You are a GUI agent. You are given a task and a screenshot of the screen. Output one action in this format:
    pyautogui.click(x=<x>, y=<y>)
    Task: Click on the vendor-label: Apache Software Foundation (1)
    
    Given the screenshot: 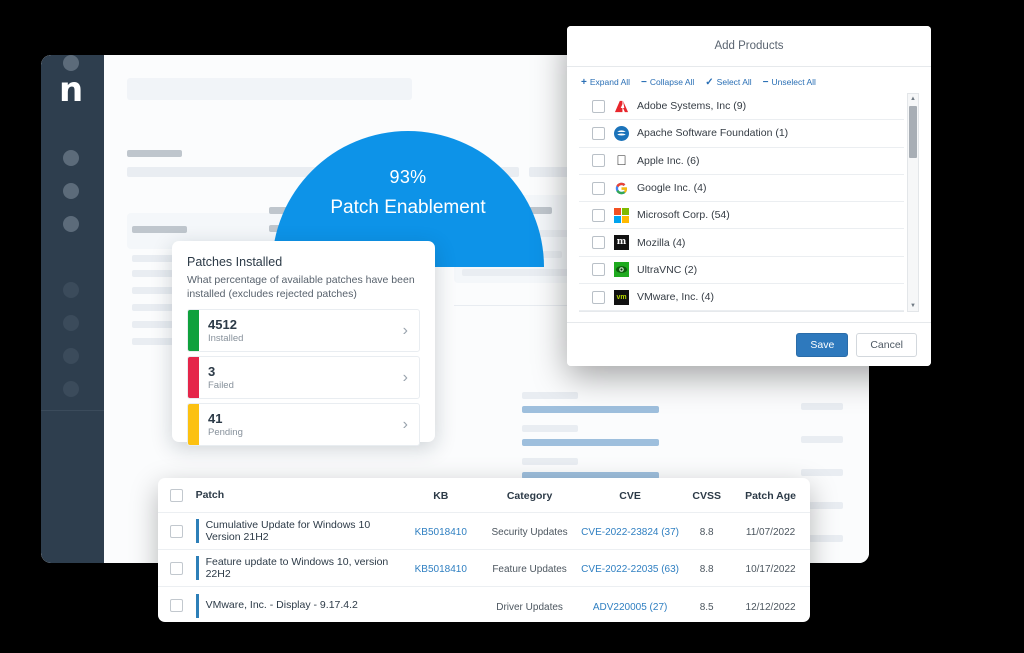 What is the action you would take?
    pyautogui.click(x=713, y=133)
    